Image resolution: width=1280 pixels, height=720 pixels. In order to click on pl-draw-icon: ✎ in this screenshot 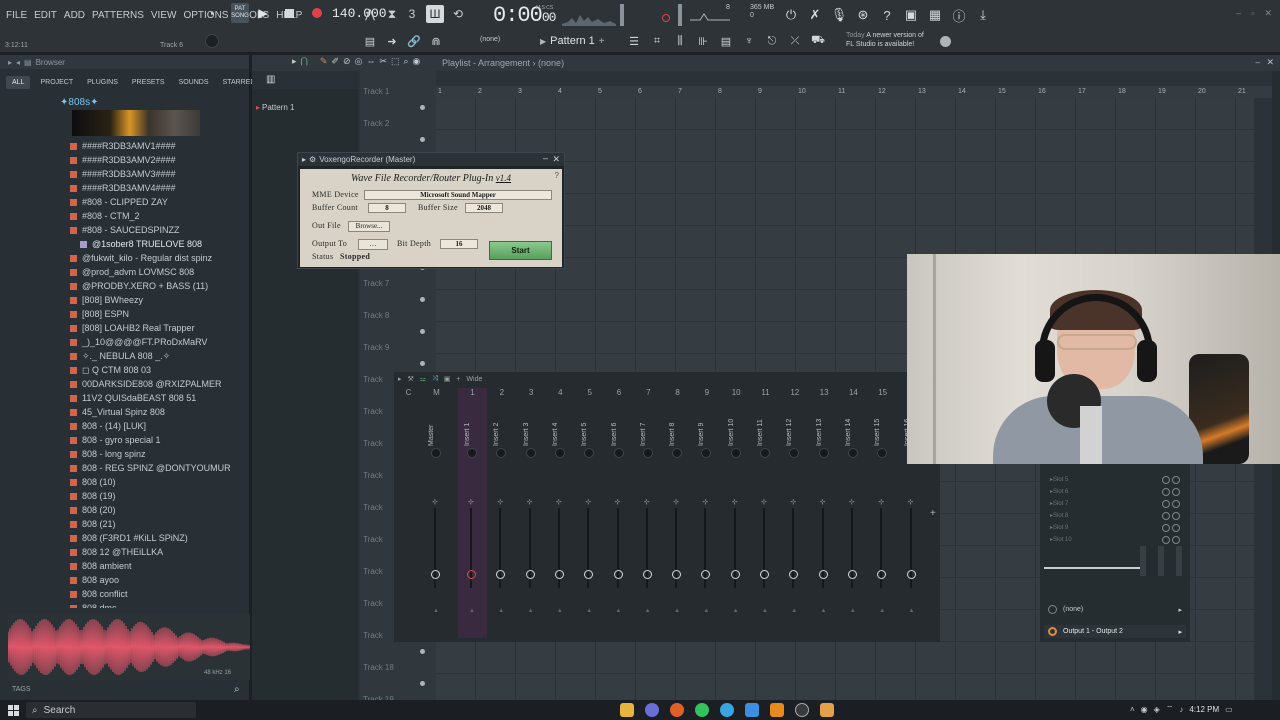, I will do `click(324, 61)`.